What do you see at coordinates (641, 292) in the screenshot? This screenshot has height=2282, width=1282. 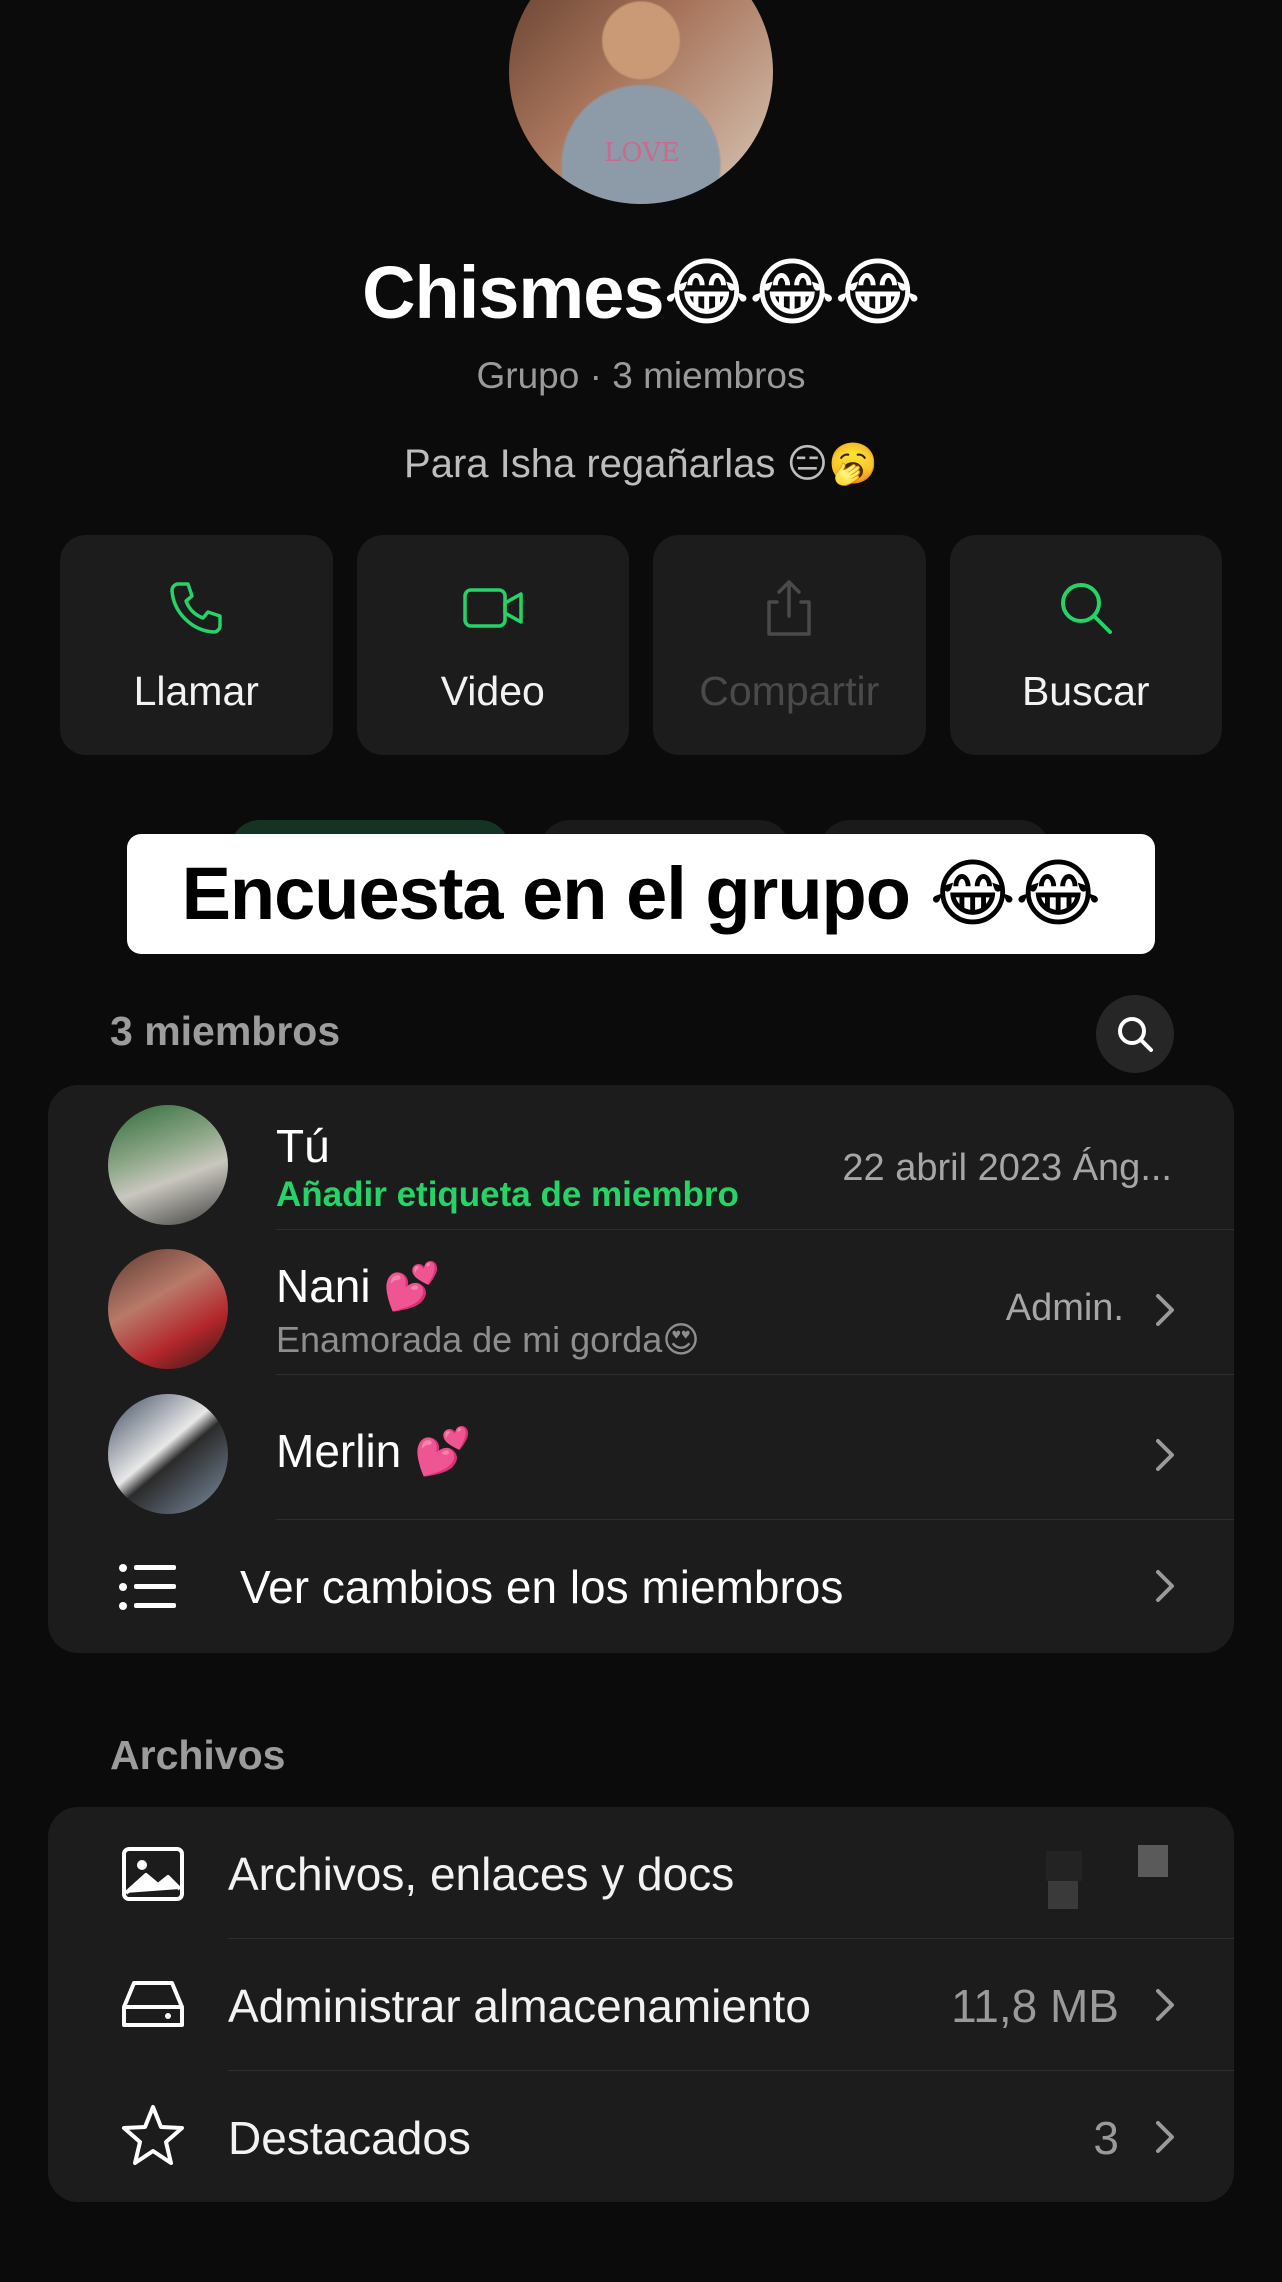 I see `group-name: Chismes😂😂😂` at bounding box center [641, 292].